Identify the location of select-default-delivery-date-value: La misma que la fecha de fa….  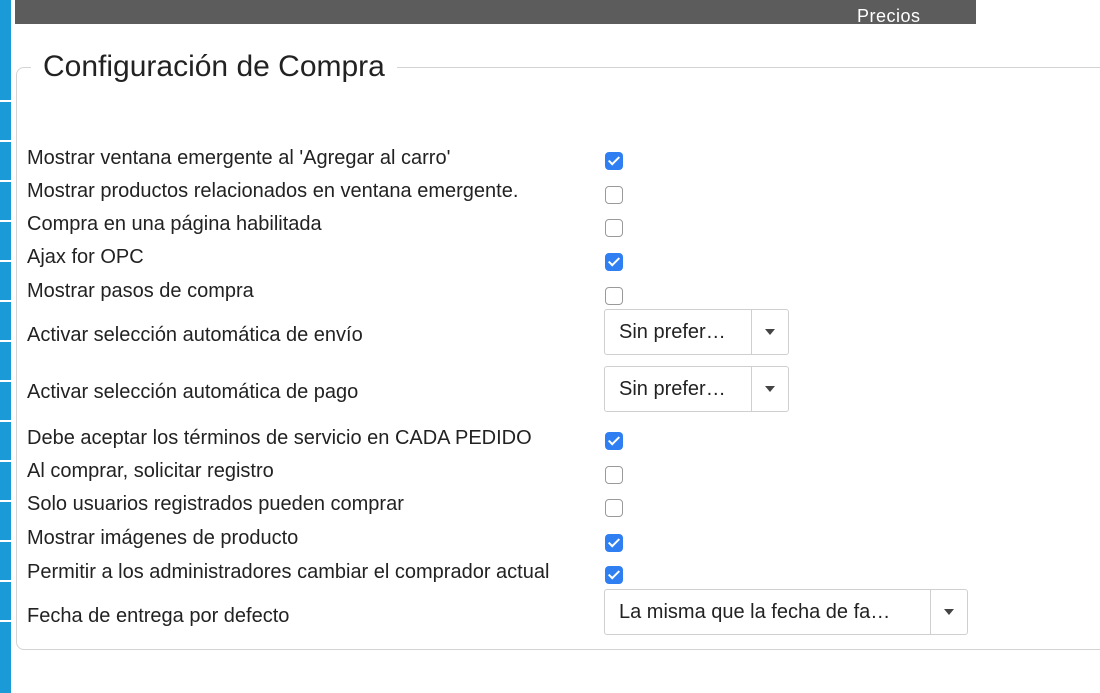
(755, 612).